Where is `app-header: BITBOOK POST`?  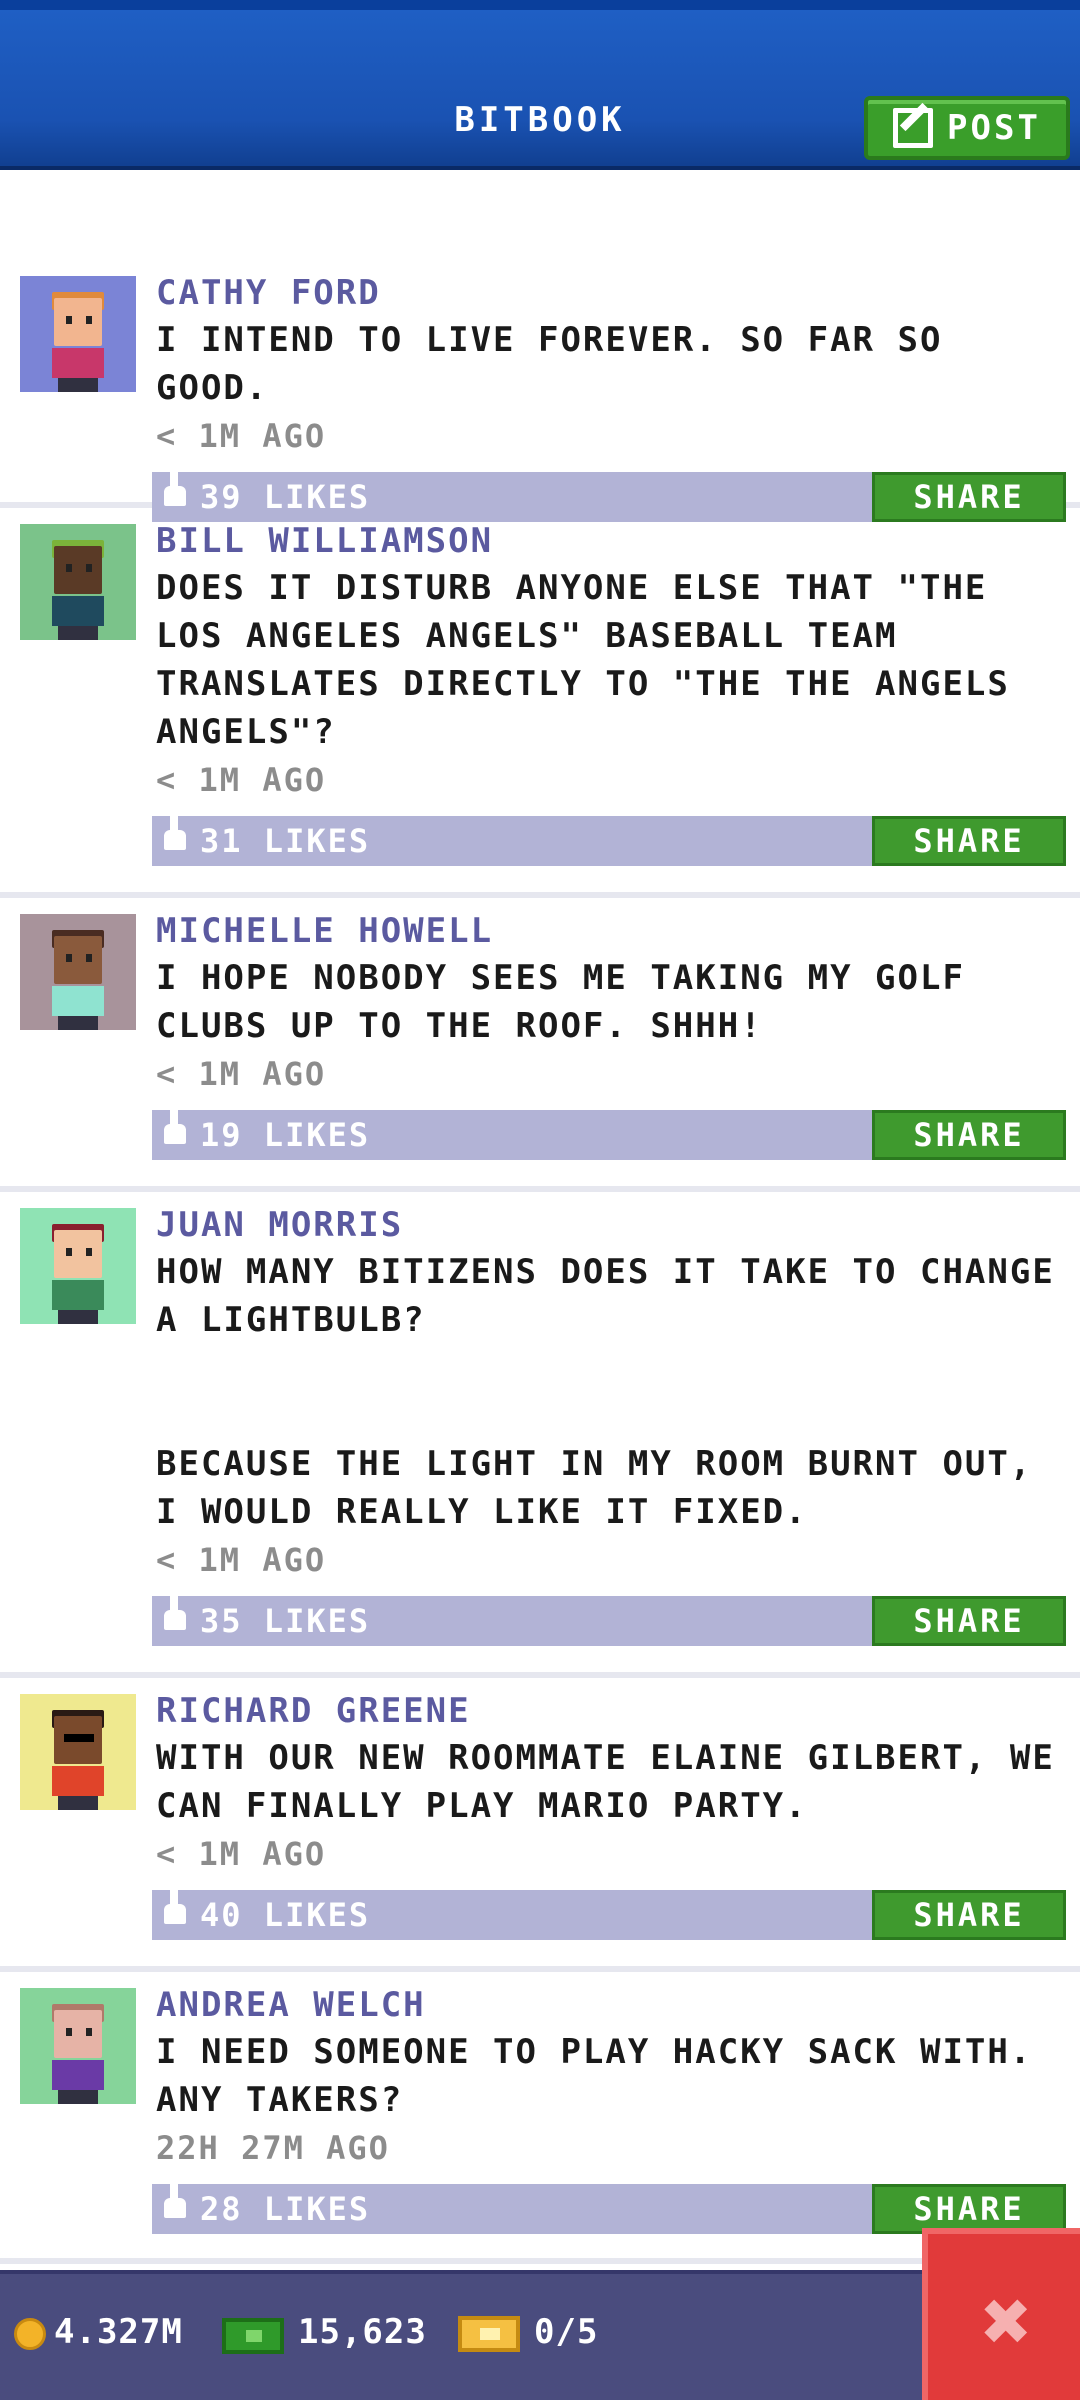
app-header: BITBOOK POST is located at coordinates (540, 85).